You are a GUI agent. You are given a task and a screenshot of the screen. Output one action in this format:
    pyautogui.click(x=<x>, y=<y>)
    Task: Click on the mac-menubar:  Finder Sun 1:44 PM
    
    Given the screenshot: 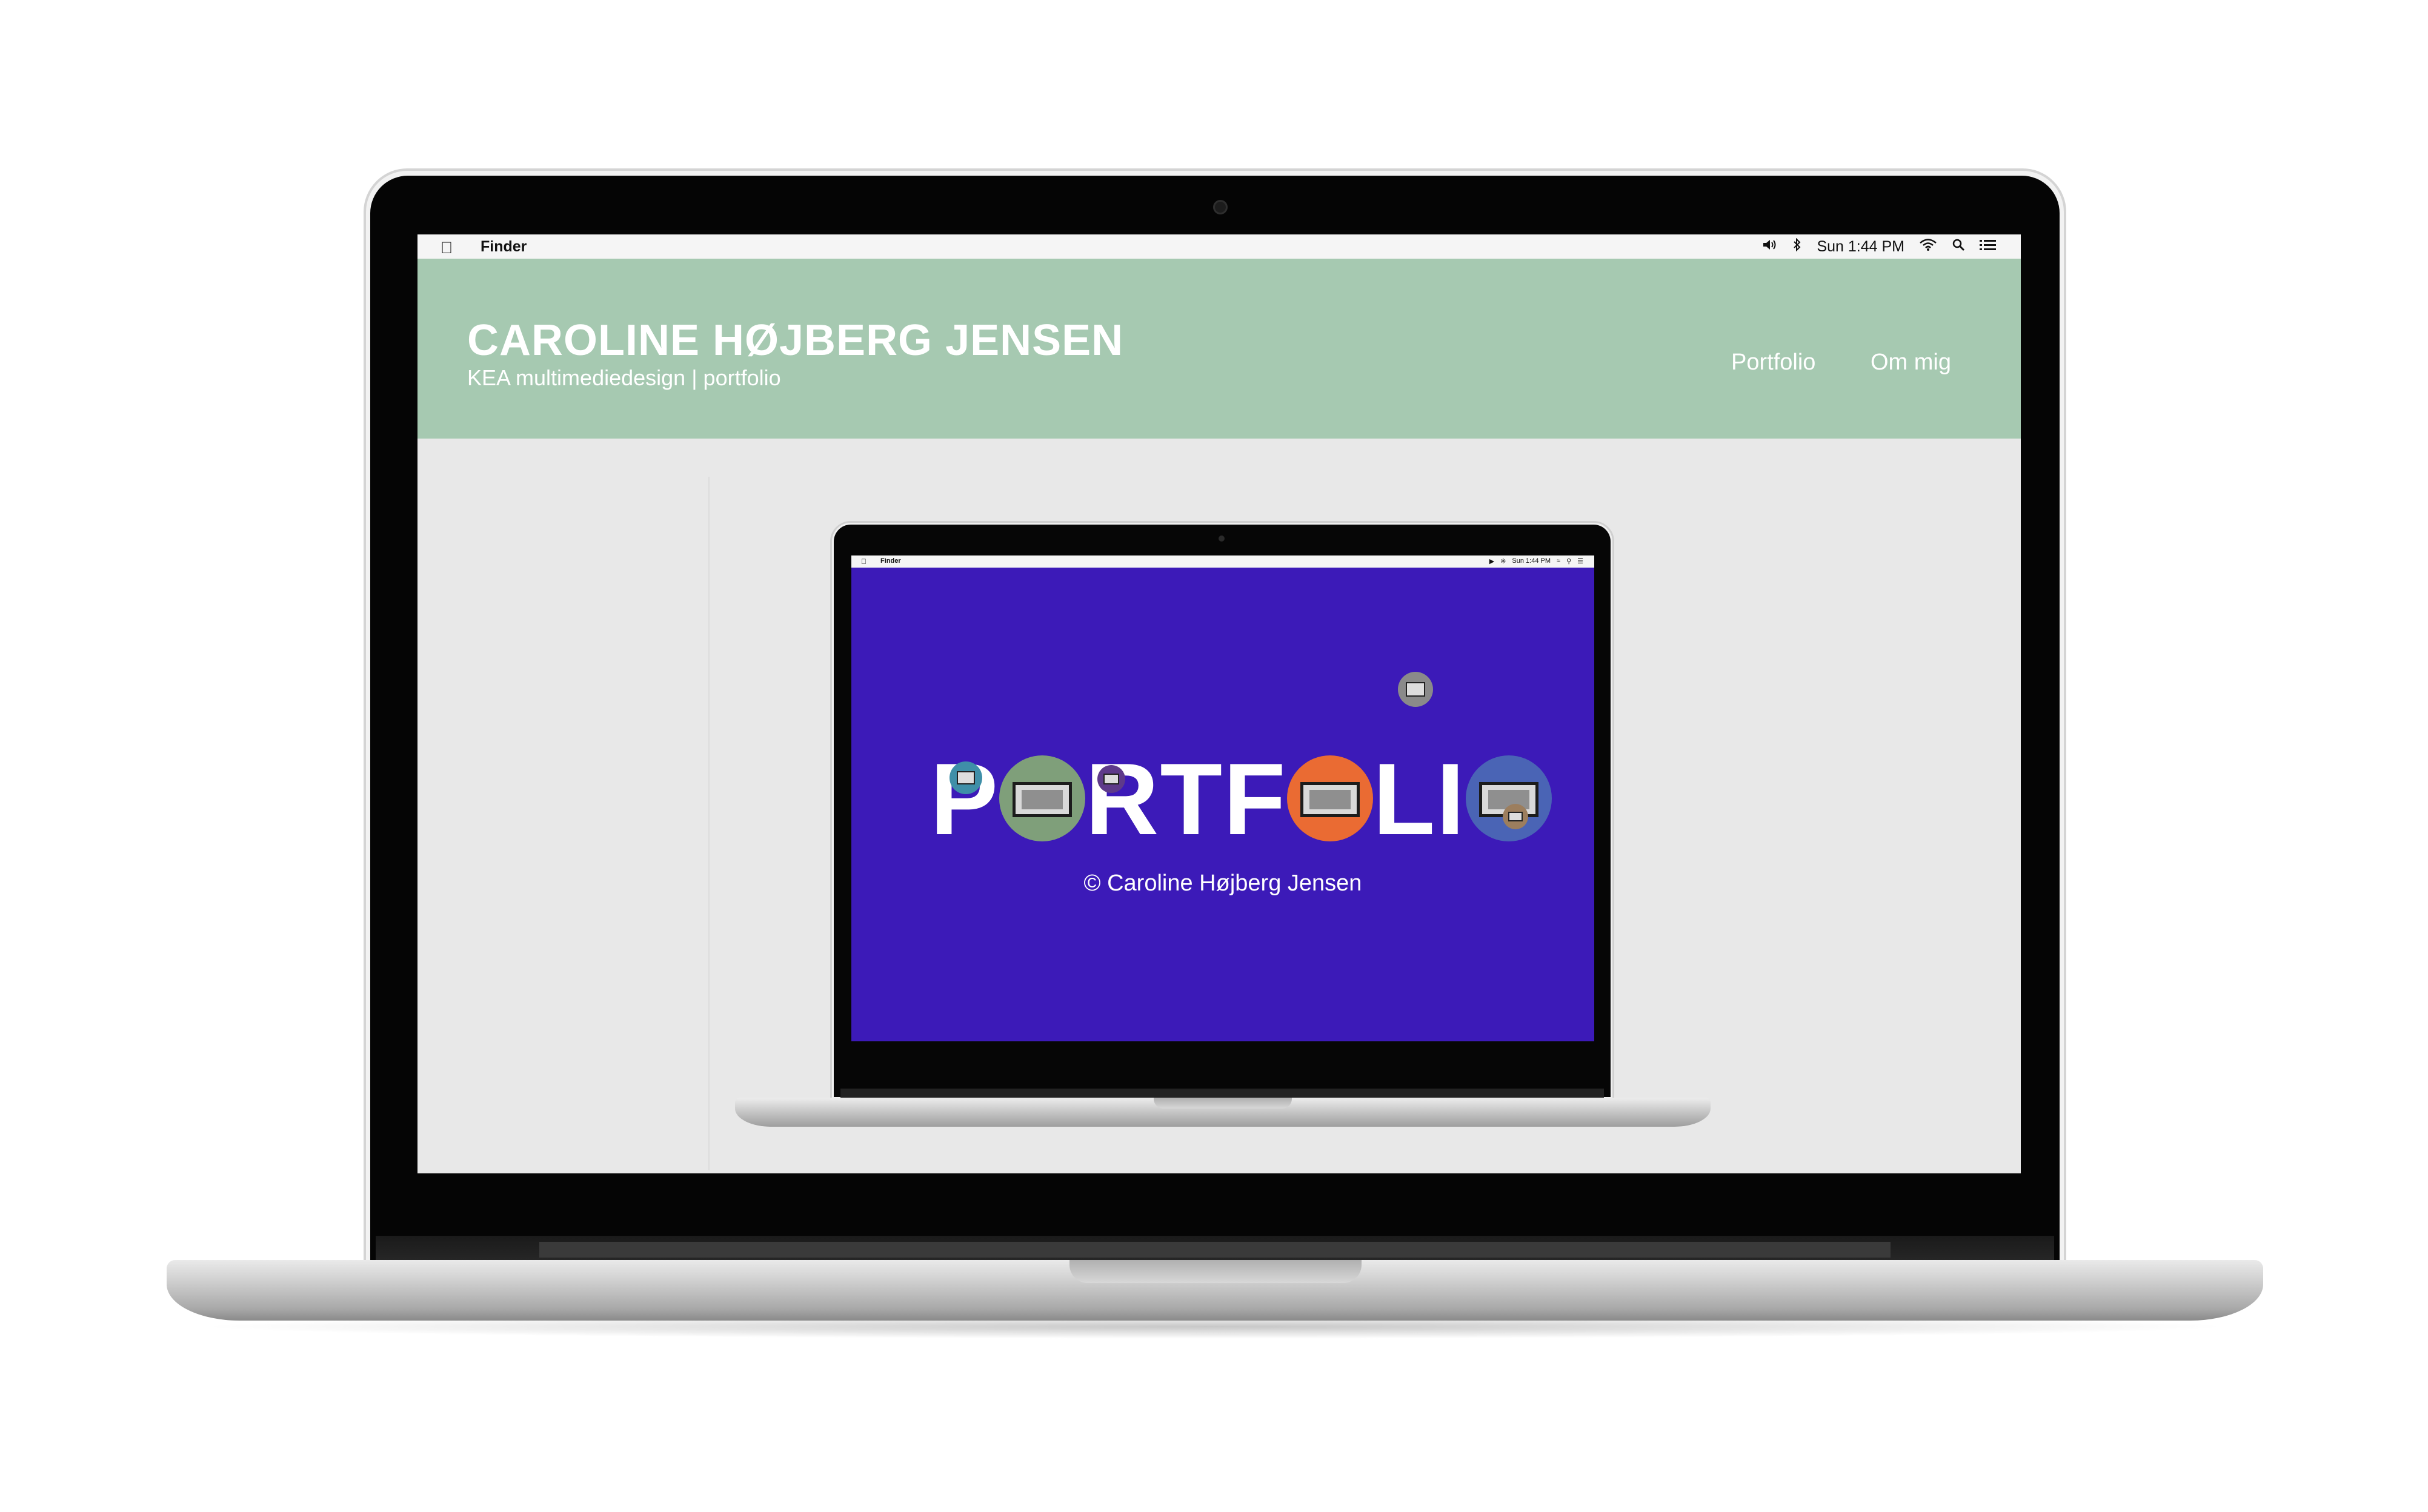 What is the action you would take?
    pyautogui.click(x=1219, y=246)
    